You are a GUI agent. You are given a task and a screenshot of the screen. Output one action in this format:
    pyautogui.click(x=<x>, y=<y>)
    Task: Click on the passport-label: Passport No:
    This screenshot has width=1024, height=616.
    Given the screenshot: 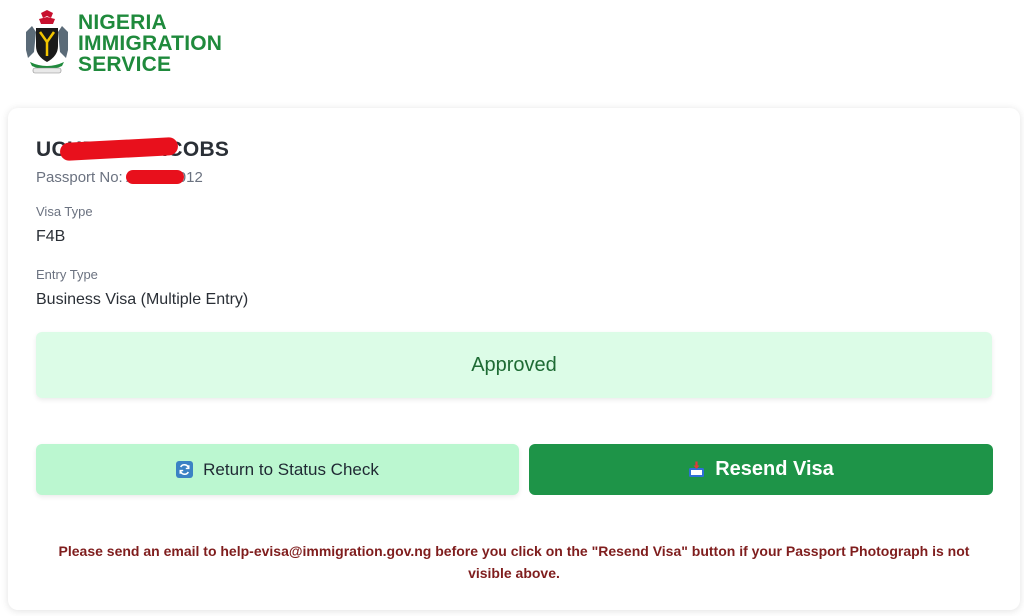 What is the action you would take?
    pyautogui.click(x=79, y=177)
    